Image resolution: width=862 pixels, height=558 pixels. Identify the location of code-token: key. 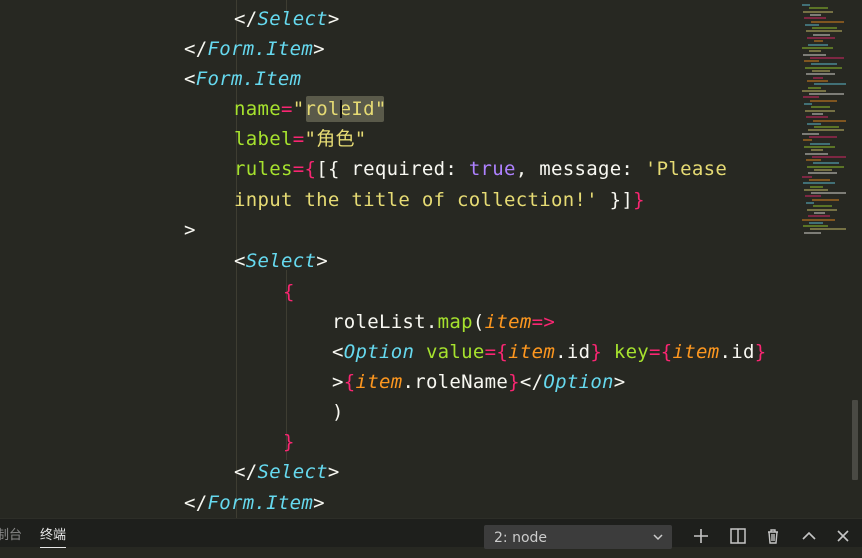
(631, 352).